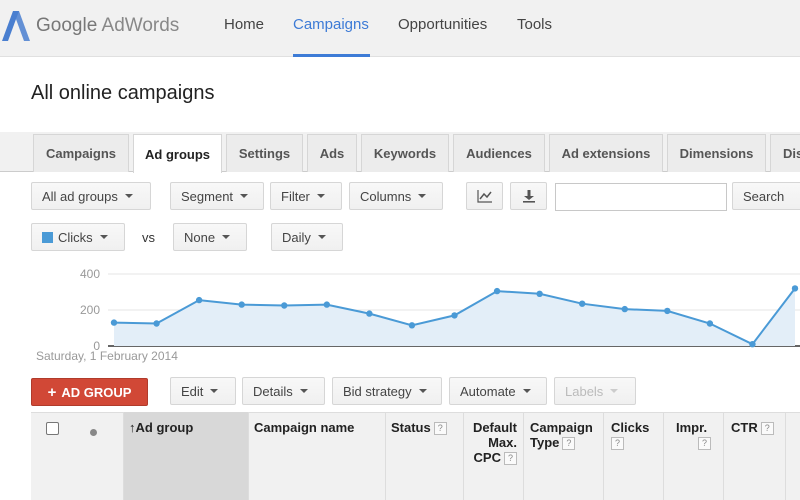  I want to click on automate-dropdown: Automate, so click(498, 391).